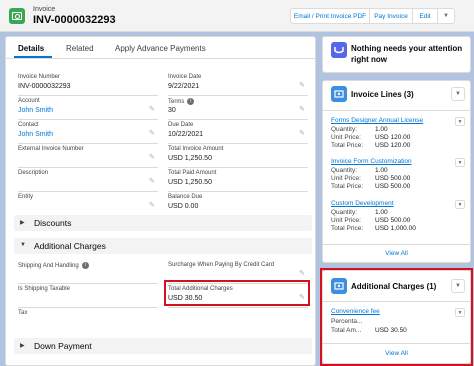 This screenshot has height=366, width=474. I want to click on invoice-line-link: Custom Development, so click(362, 203).